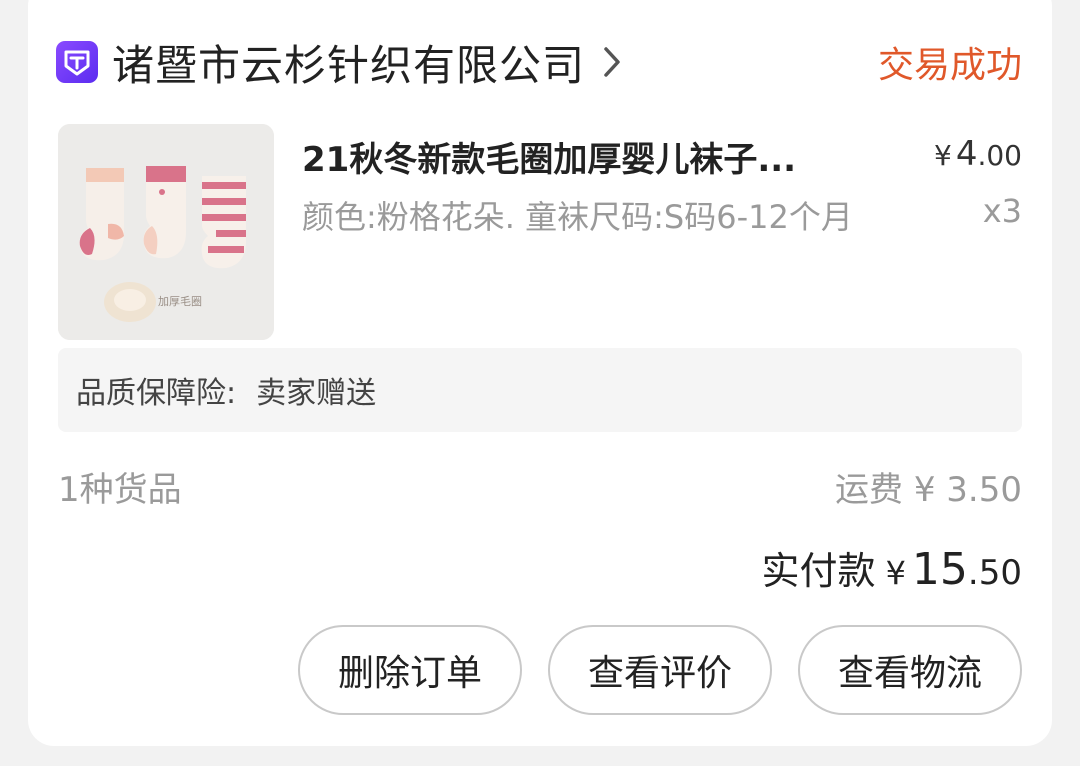 This screenshot has height=766, width=1080. What do you see at coordinates (943, 155) in the screenshot?
I see `price-currency: ¥` at bounding box center [943, 155].